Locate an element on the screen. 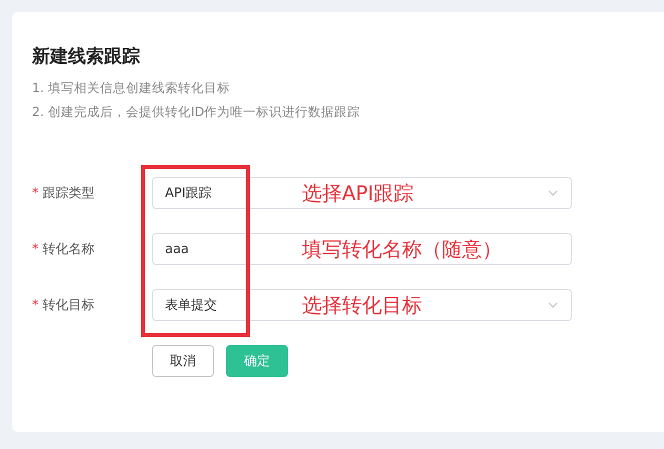 This screenshot has height=449, width=664. field-label: 转化目标 is located at coordinates (68, 305).